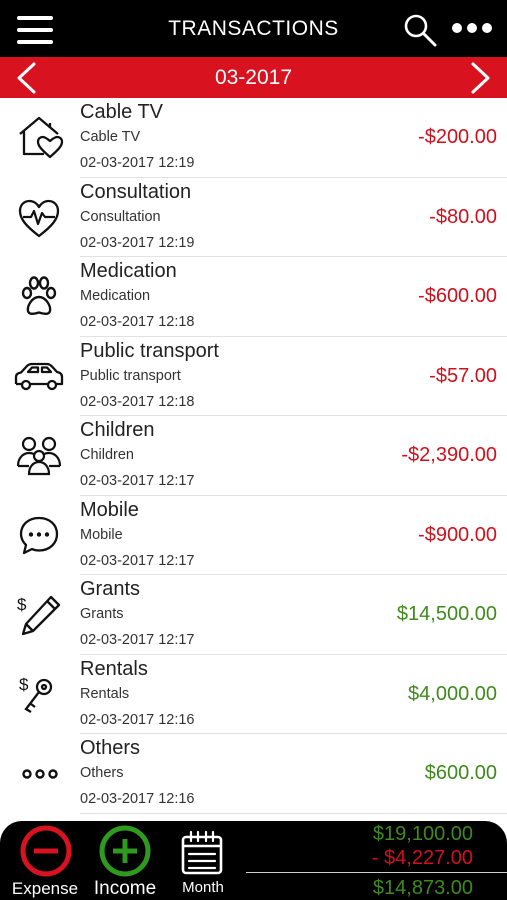 The image size is (507, 900). I want to click on transaction-amount: -$57.00, so click(463, 375).